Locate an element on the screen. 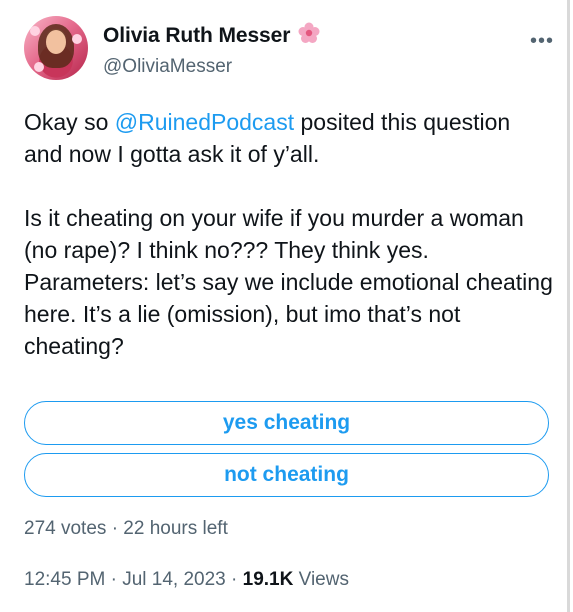 The image size is (573, 612). display-name: Olivia Ruth Messer is located at coordinates (196, 36).